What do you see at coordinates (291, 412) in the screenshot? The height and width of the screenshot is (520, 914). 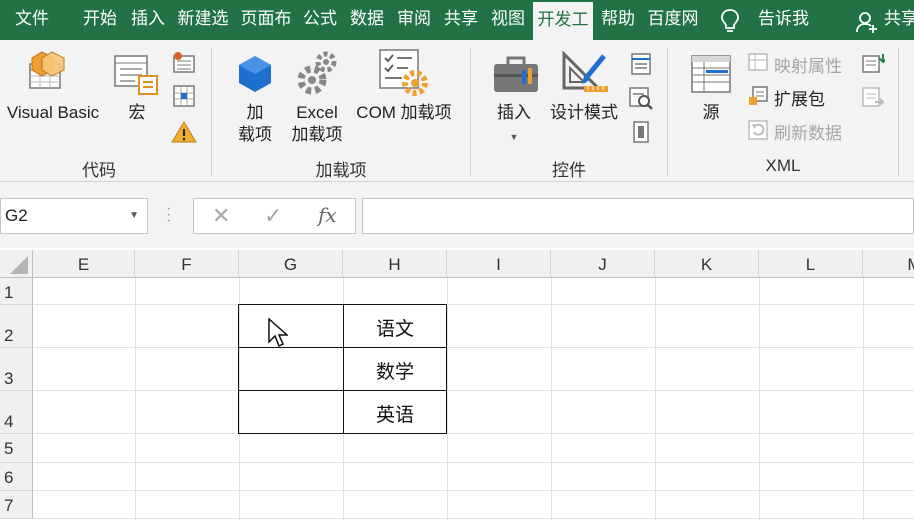 I see `cell-g4` at bounding box center [291, 412].